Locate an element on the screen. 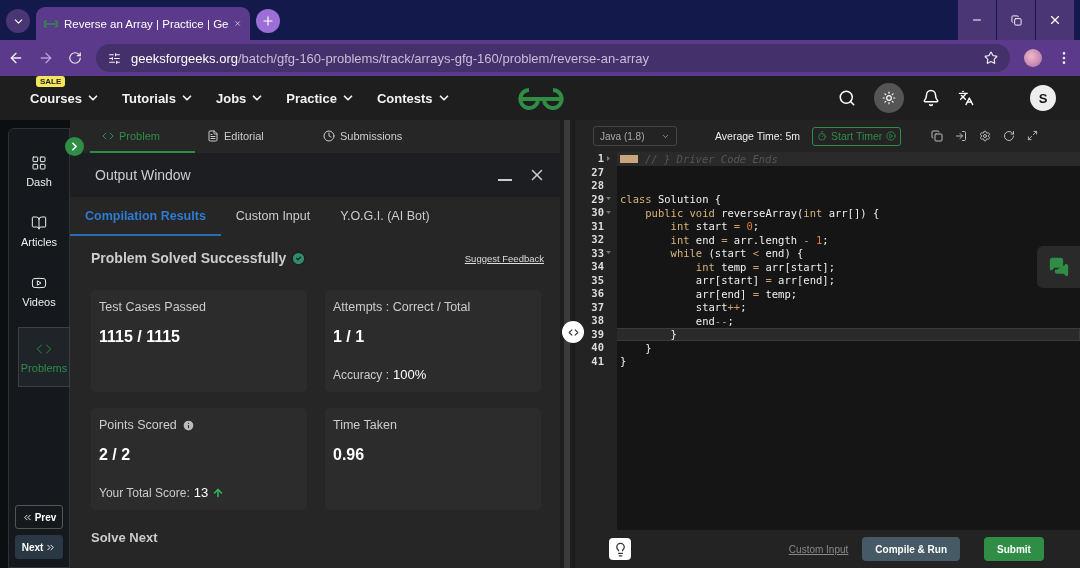 This screenshot has height=568, width=1080. reset-icon is located at coordinates (1009, 136).